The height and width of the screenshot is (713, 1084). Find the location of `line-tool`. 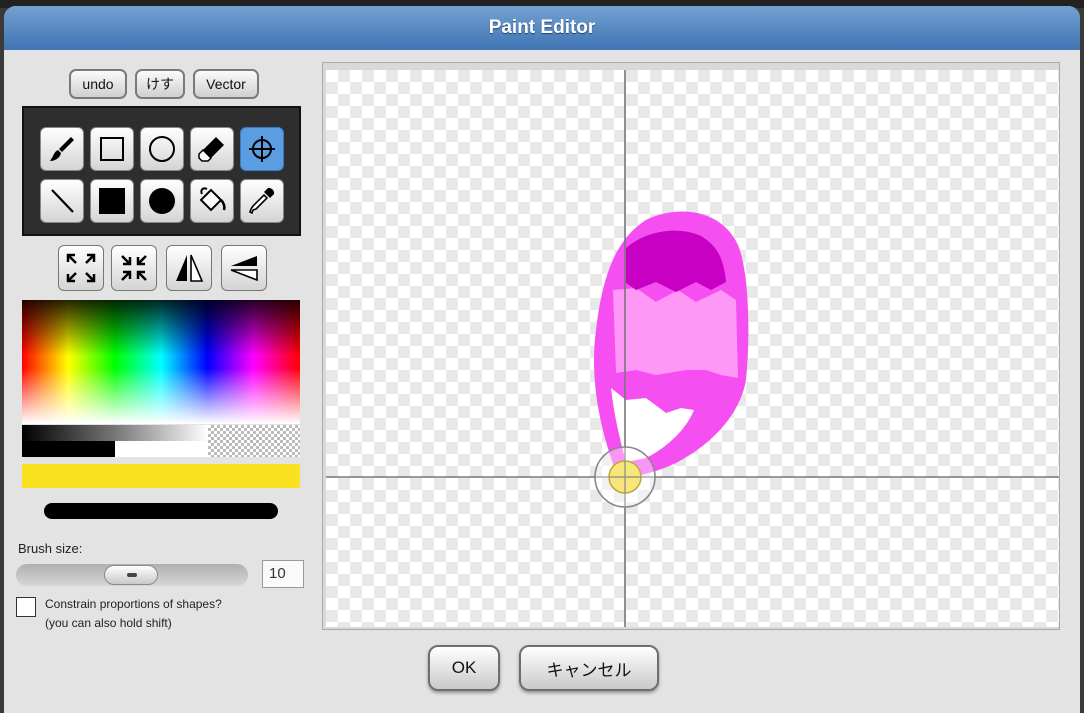

line-tool is located at coordinates (62, 201).